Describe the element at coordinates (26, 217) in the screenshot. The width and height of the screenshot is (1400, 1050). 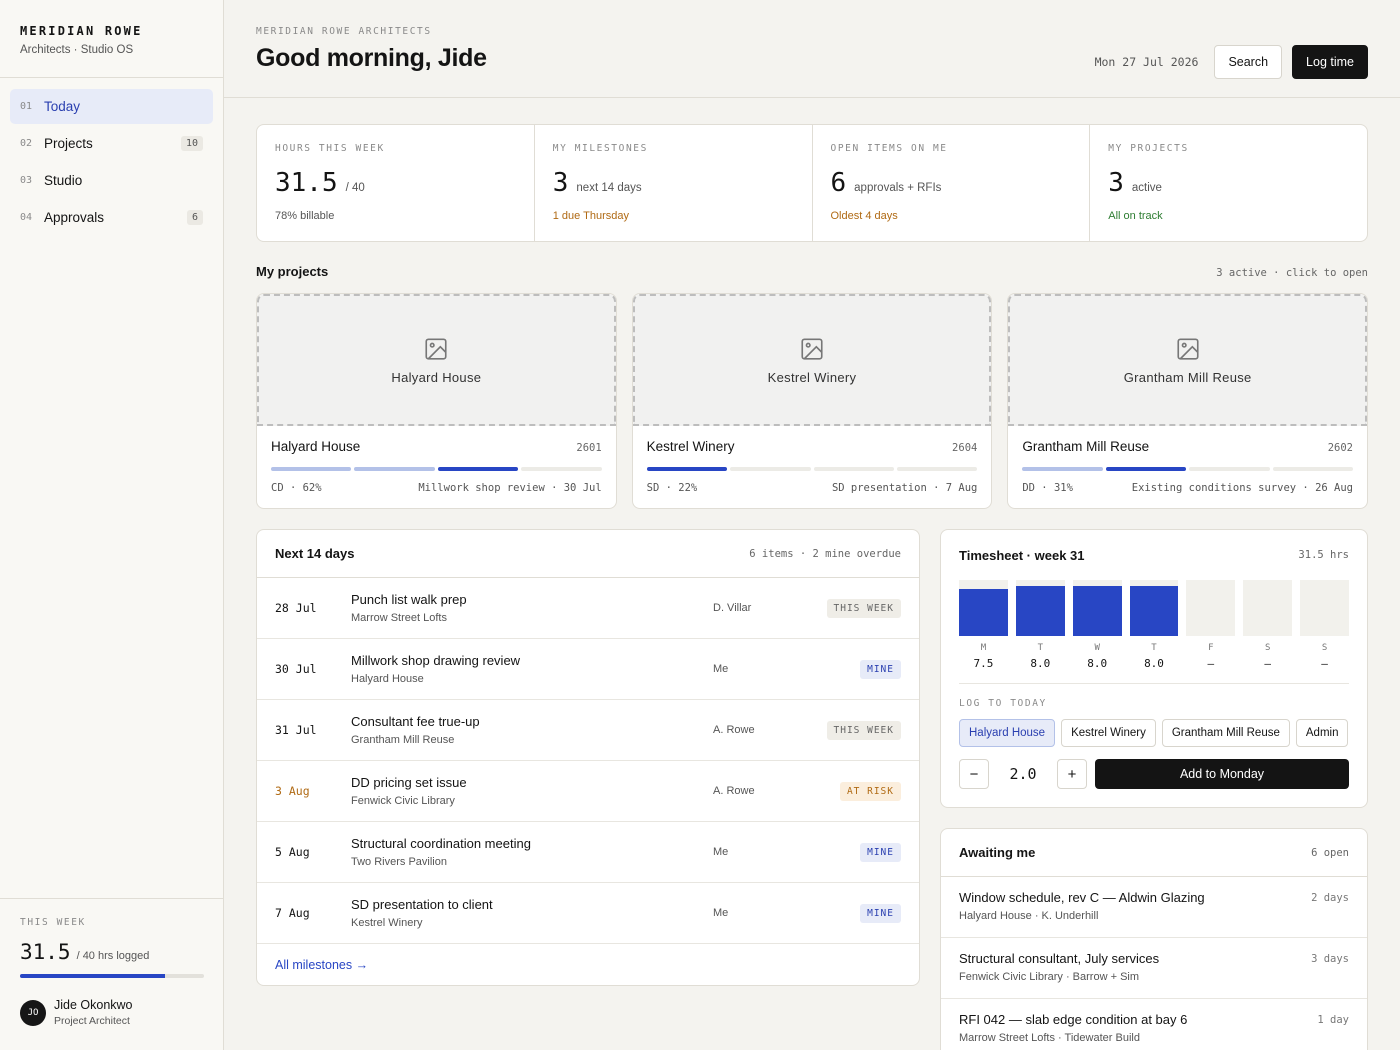
I see `nav-number: 04` at that location.